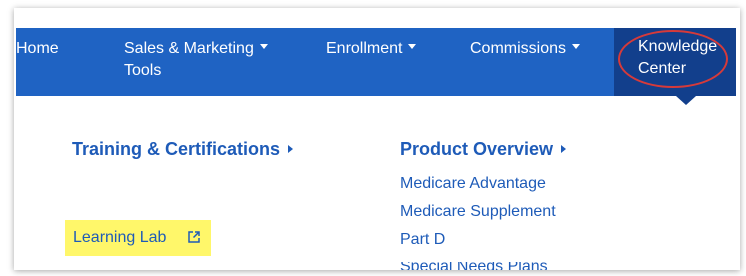 Image resolution: width=746 pixels, height=276 pixels. What do you see at coordinates (176, 149) in the screenshot?
I see `training-certifications-label: Training & Certifications` at bounding box center [176, 149].